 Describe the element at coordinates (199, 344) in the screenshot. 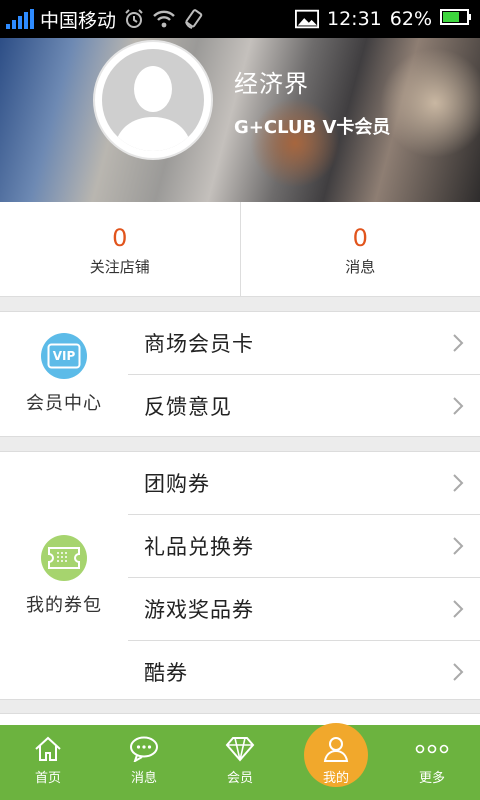

I see `list-item-label: 商场会员卡` at that location.